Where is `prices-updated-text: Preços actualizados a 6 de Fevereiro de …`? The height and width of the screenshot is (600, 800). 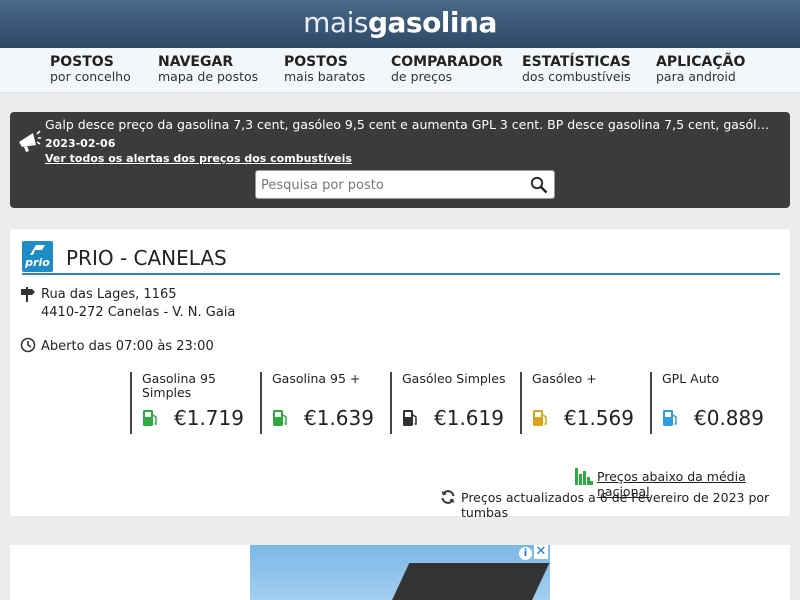 prices-updated-text: Preços actualizados a 6 de Fevereiro de … is located at coordinates (615, 505).